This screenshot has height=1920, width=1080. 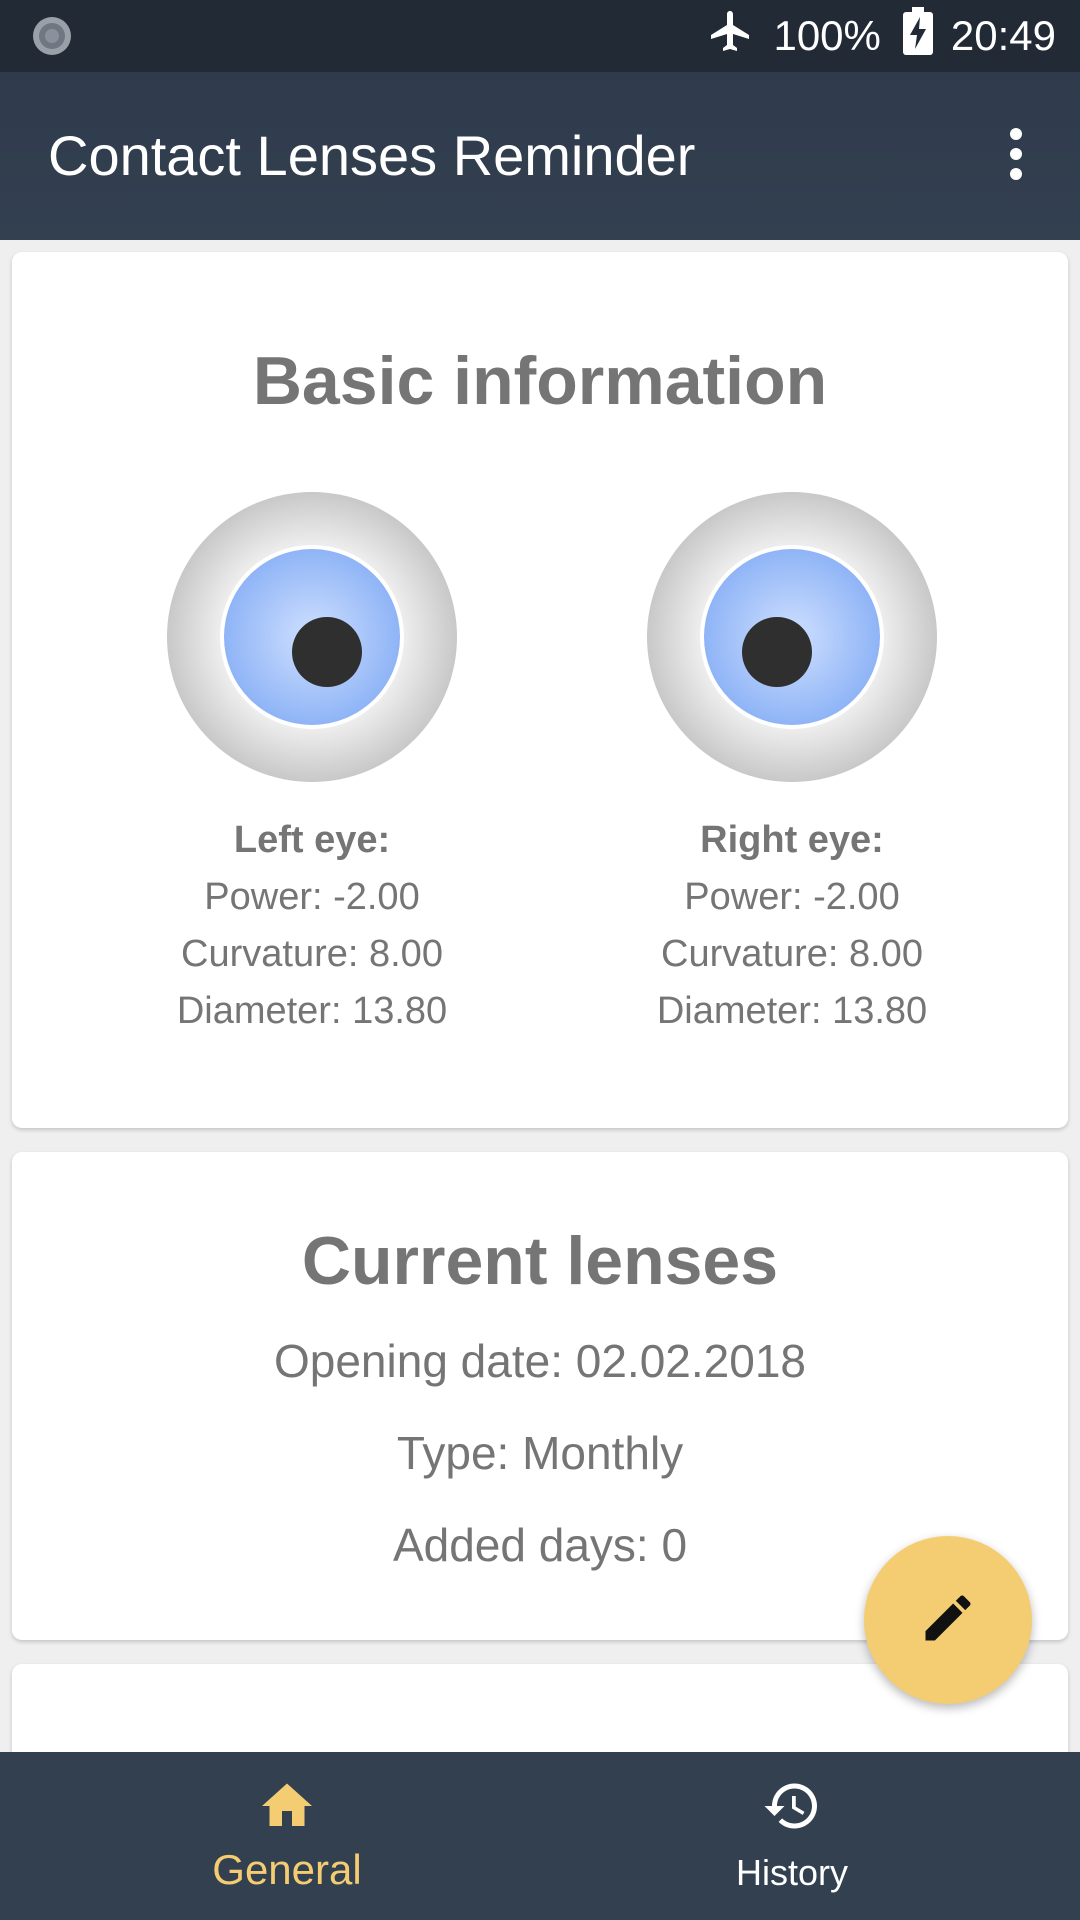 I want to click on more-vert-icon, so click(x=1016, y=156).